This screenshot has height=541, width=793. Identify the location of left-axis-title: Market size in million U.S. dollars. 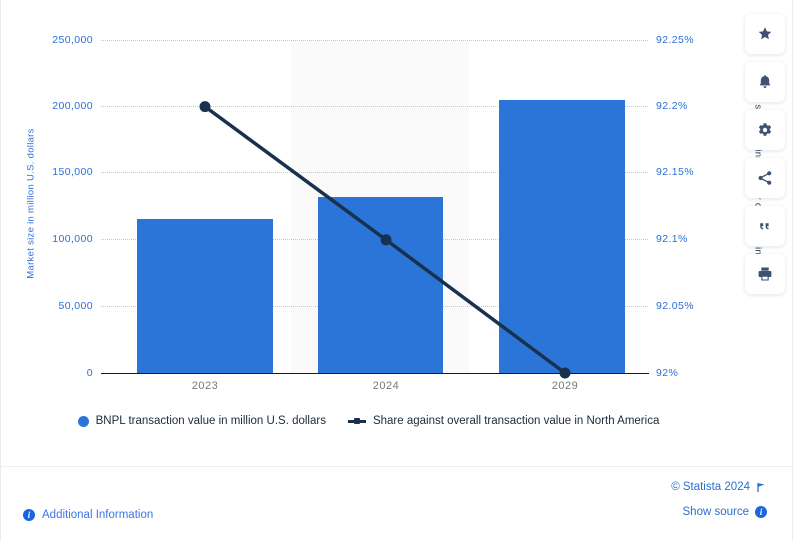
(31, 203).